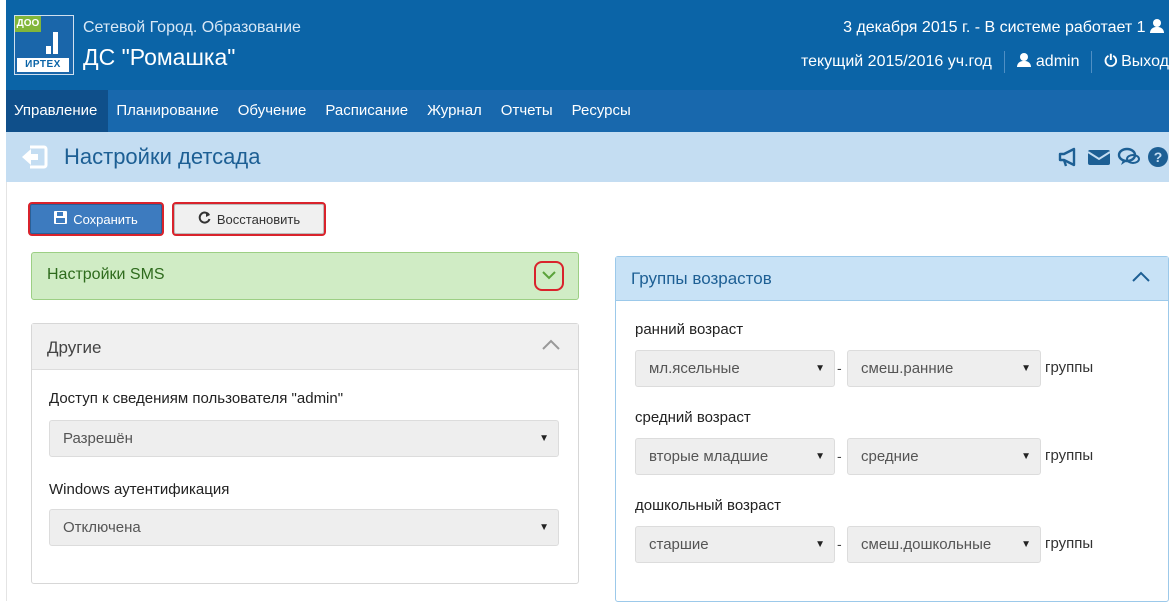  What do you see at coordinates (44, 45) in the screenshot?
I see `app-logo: ДОО ИРТЕХ` at bounding box center [44, 45].